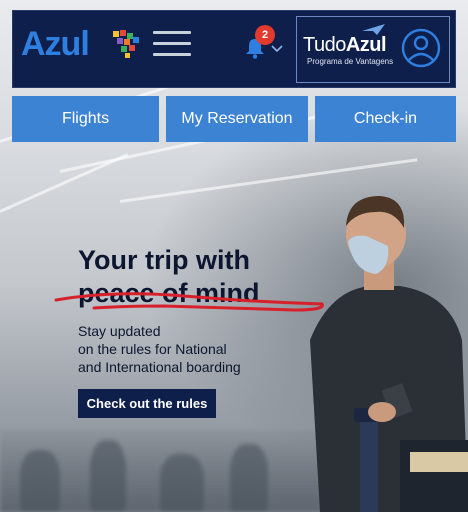 The height and width of the screenshot is (512, 468). I want to click on check-out-rules-button: Check out the rules, so click(147, 403).